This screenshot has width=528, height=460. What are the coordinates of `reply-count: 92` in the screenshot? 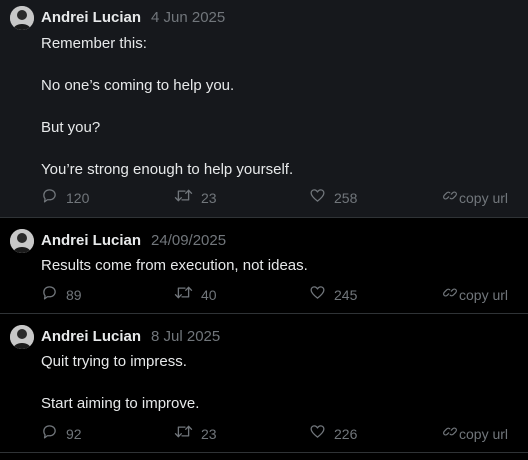 It's located at (74, 434).